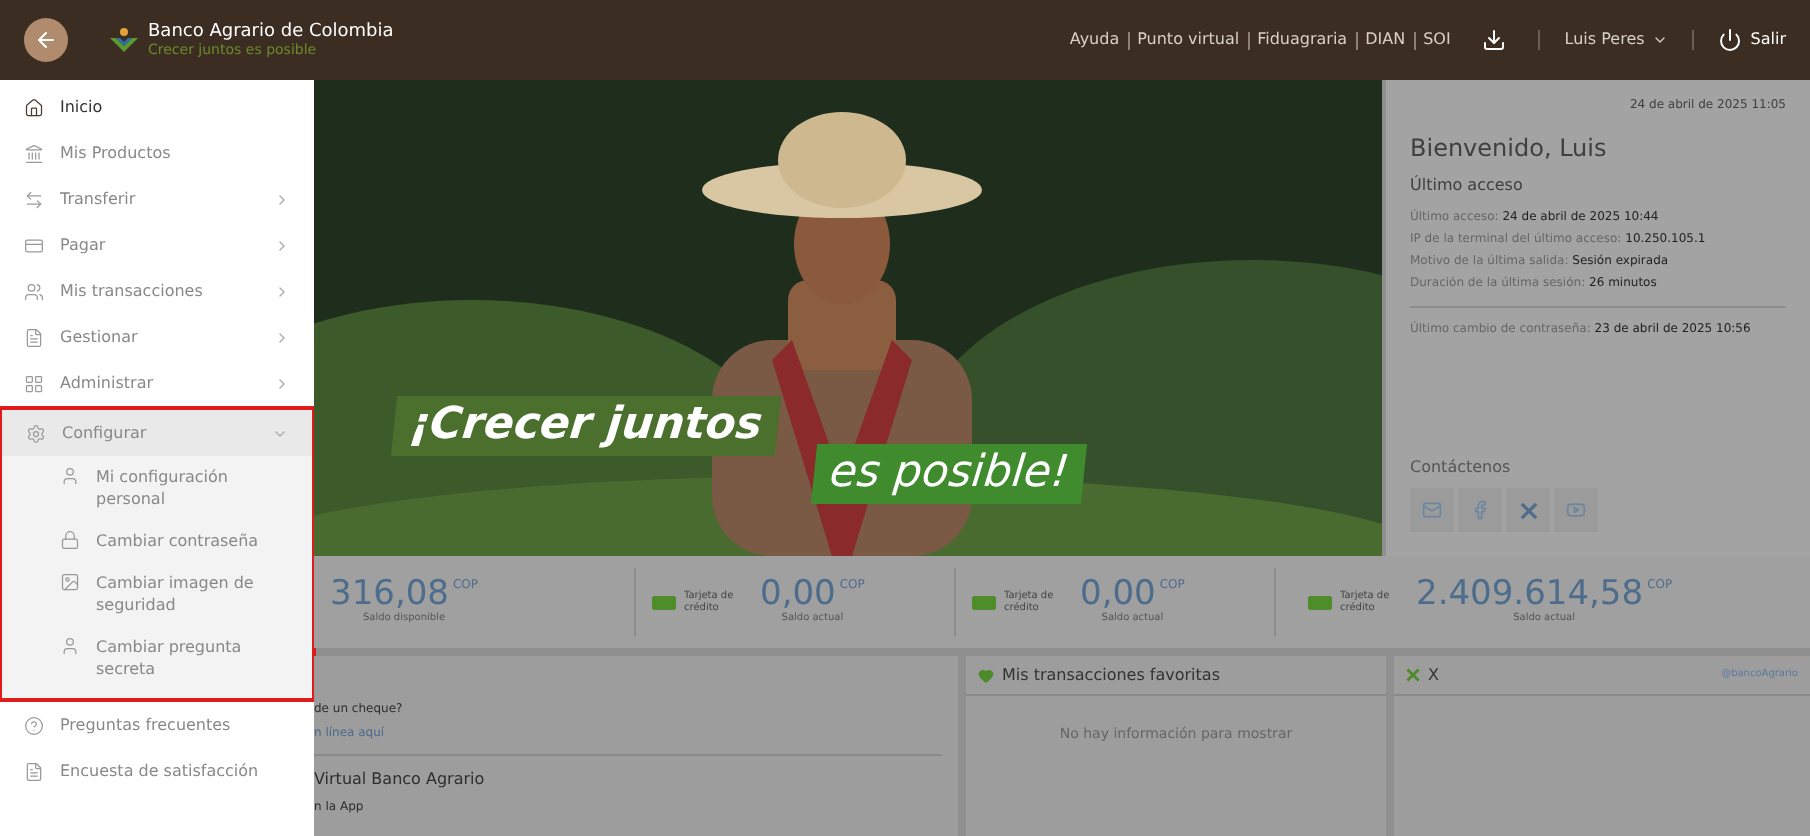 The image size is (1810, 836). What do you see at coordinates (1509, 149) in the screenshot?
I see `greeting: Bienvenido, Luis` at bounding box center [1509, 149].